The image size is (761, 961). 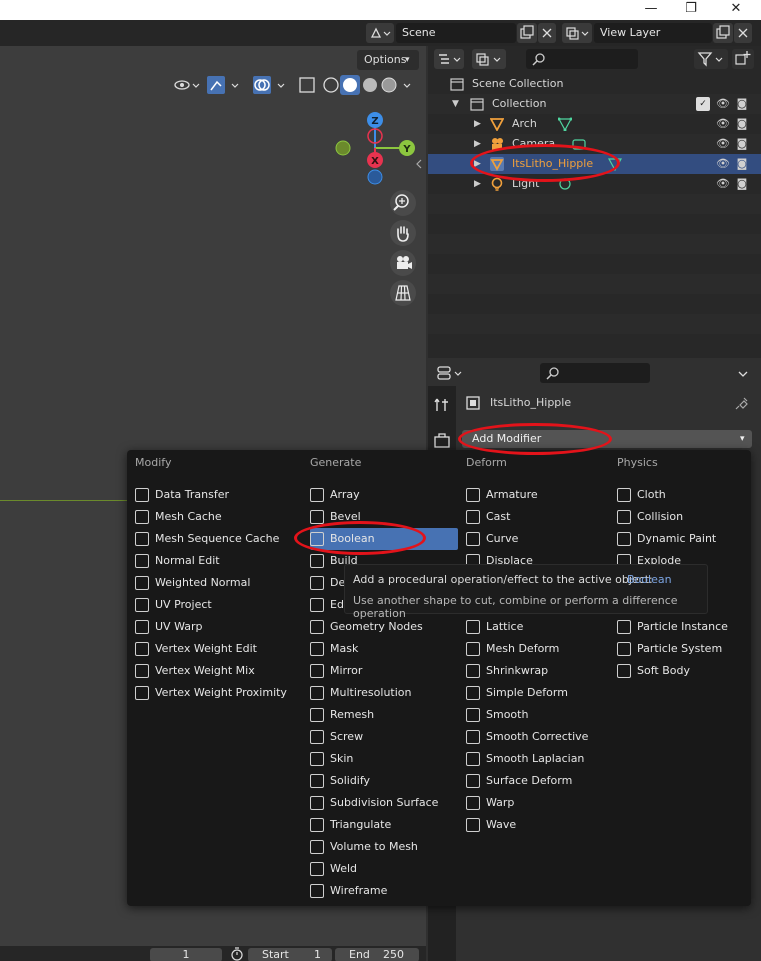 What do you see at coordinates (384, 517) in the screenshot?
I see `menu-item-bevel: Bevel` at bounding box center [384, 517].